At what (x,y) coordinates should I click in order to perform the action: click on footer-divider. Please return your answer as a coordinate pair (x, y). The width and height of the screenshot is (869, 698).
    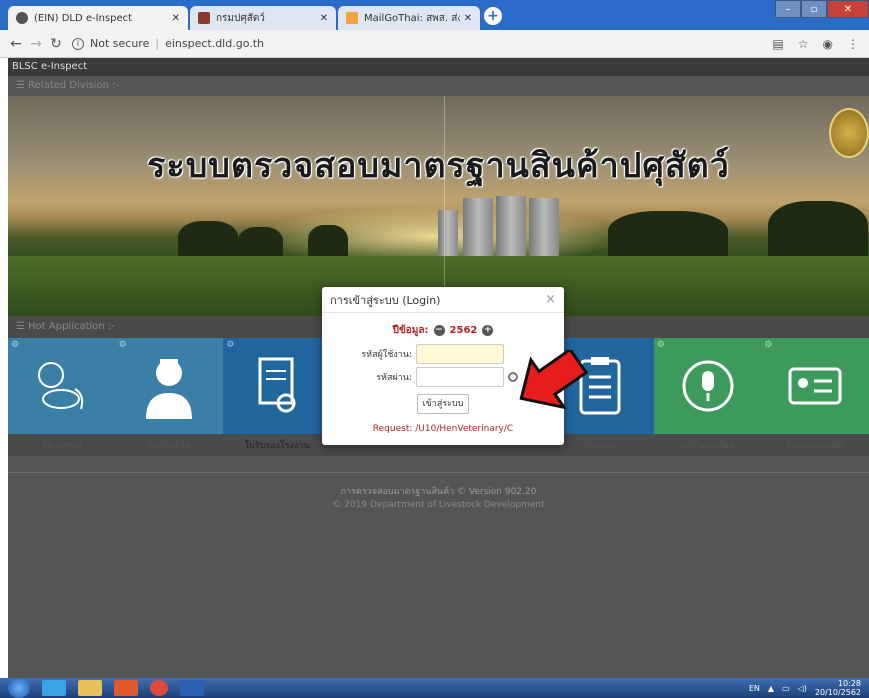
    Looking at the image, I should click on (438, 472).